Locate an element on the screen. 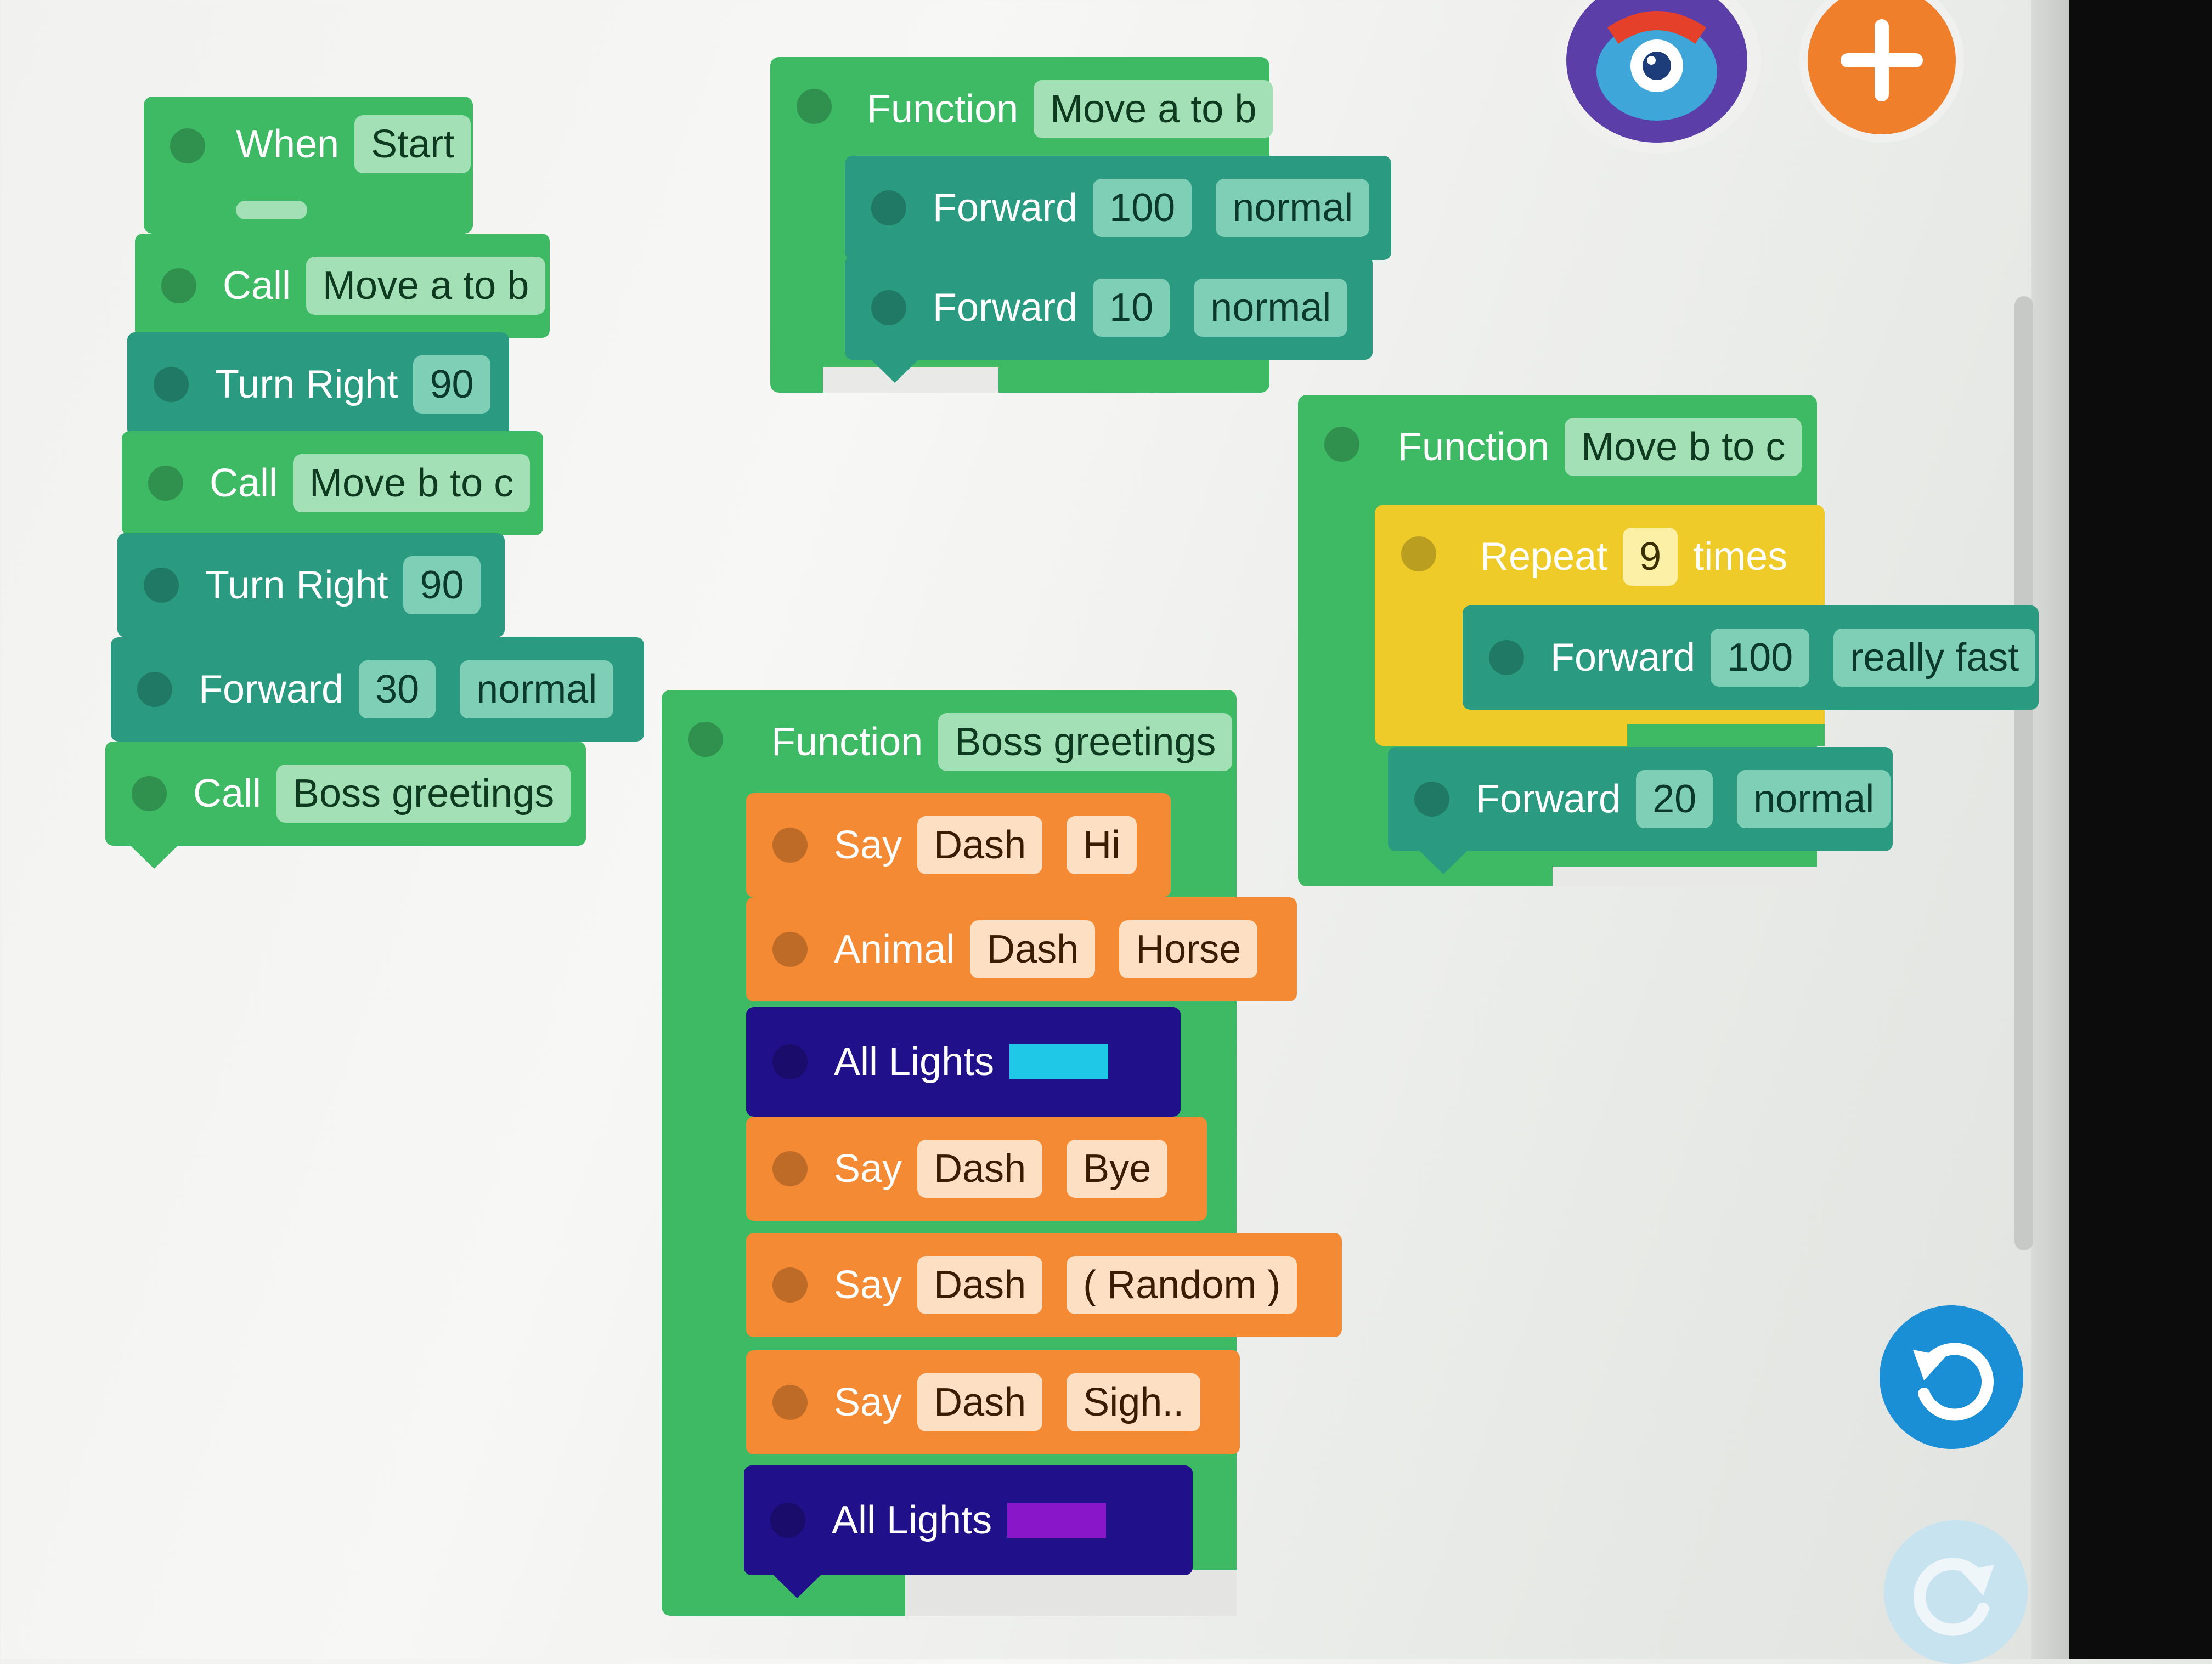 The image size is (2212, 1664). monster-avatar-icon is located at coordinates (1657, 71).